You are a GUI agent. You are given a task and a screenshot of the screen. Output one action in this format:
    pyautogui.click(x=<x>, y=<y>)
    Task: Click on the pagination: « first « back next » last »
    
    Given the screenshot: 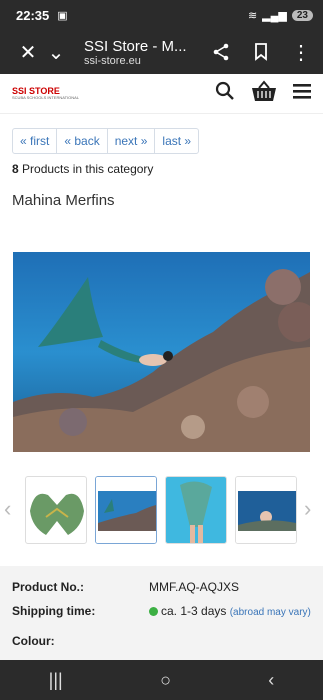 What is the action you would take?
    pyautogui.click(x=106, y=141)
    